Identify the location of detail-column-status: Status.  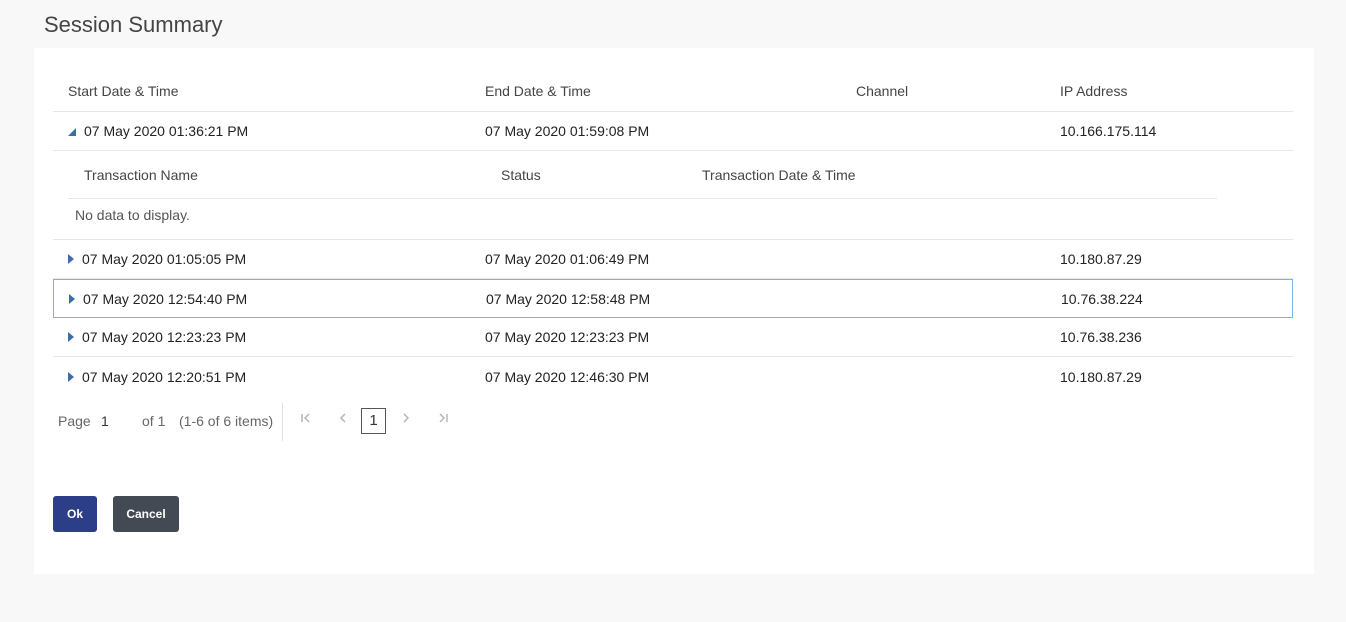
(521, 174).